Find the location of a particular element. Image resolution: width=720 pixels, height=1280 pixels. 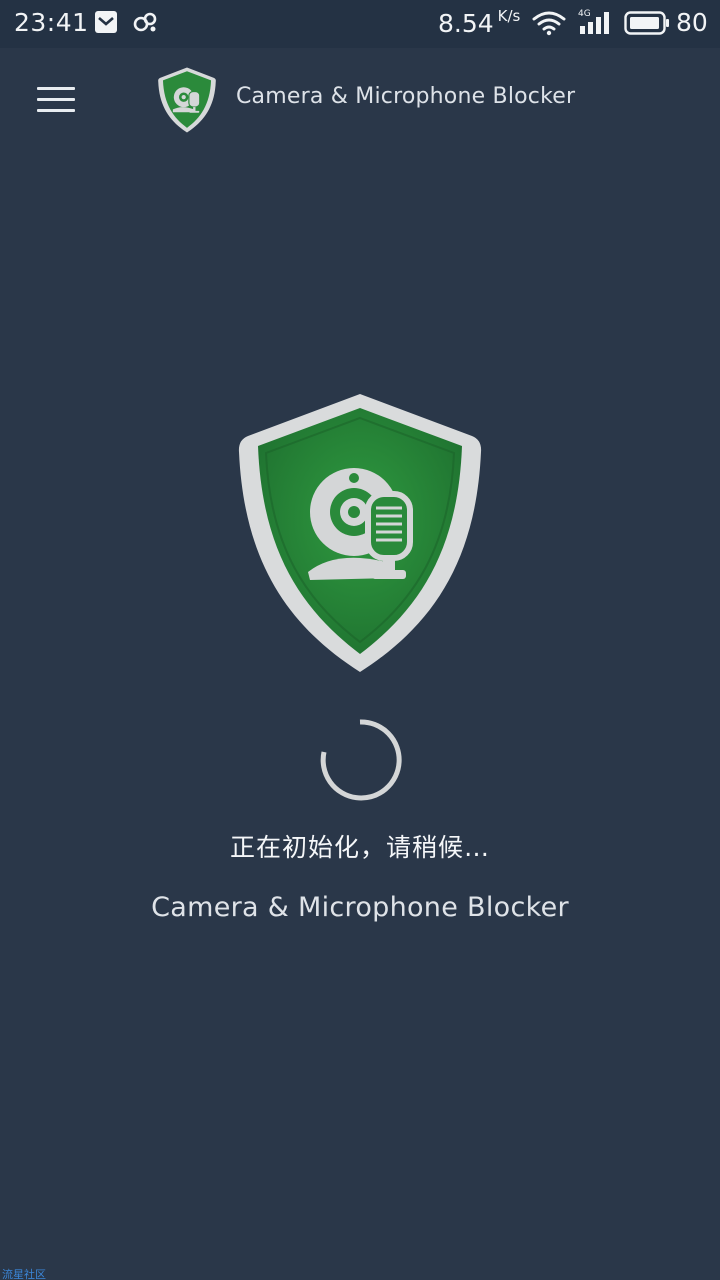

cloud-link-icon is located at coordinates (145, 22).